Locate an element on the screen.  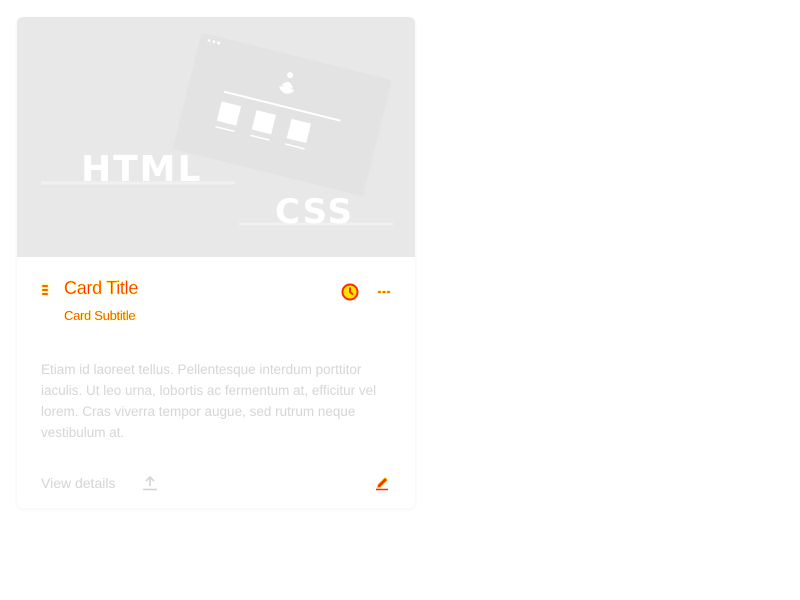
more-options-icon is located at coordinates (384, 292).